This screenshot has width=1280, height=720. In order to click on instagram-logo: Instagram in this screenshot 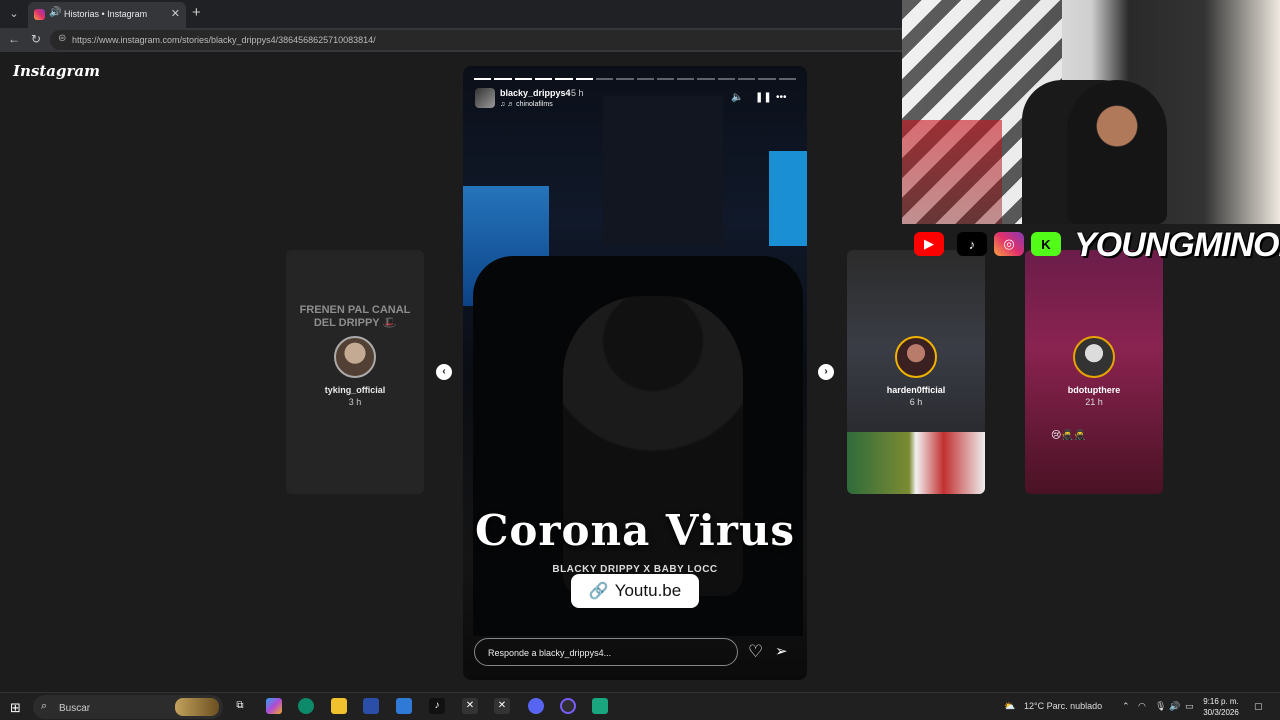, I will do `click(56, 71)`.